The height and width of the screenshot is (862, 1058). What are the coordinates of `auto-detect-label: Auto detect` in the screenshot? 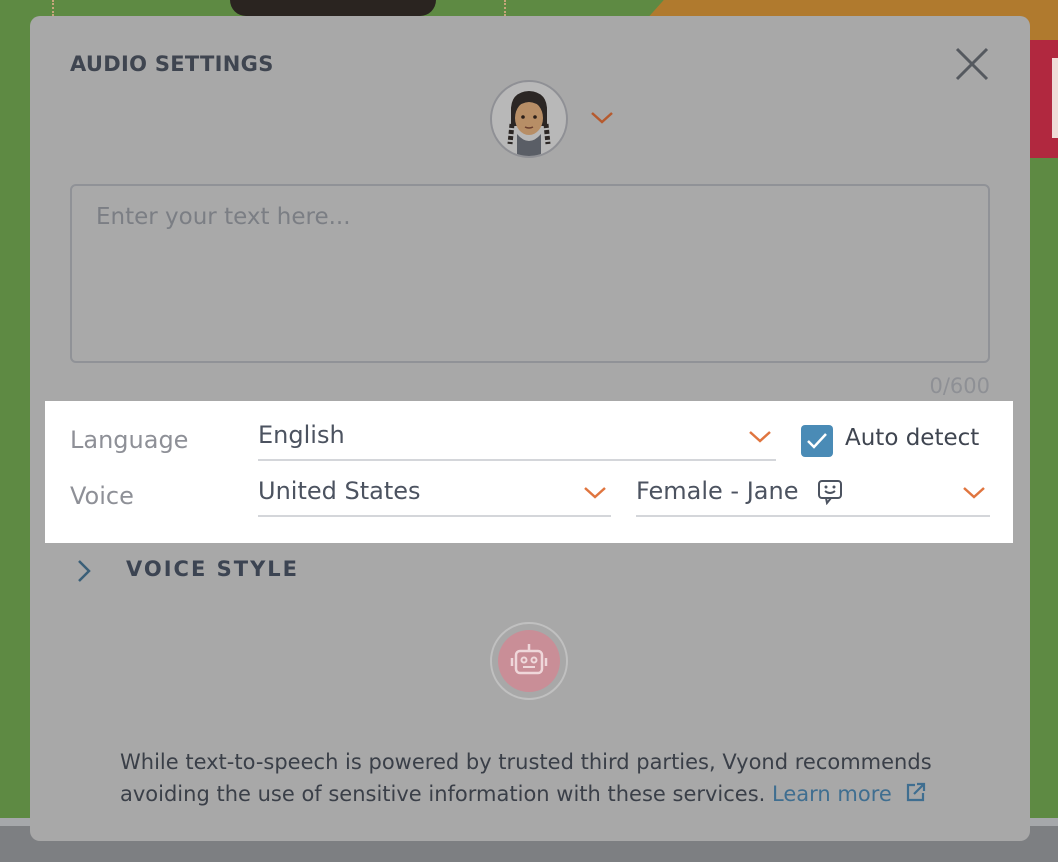 It's located at (912, 438).